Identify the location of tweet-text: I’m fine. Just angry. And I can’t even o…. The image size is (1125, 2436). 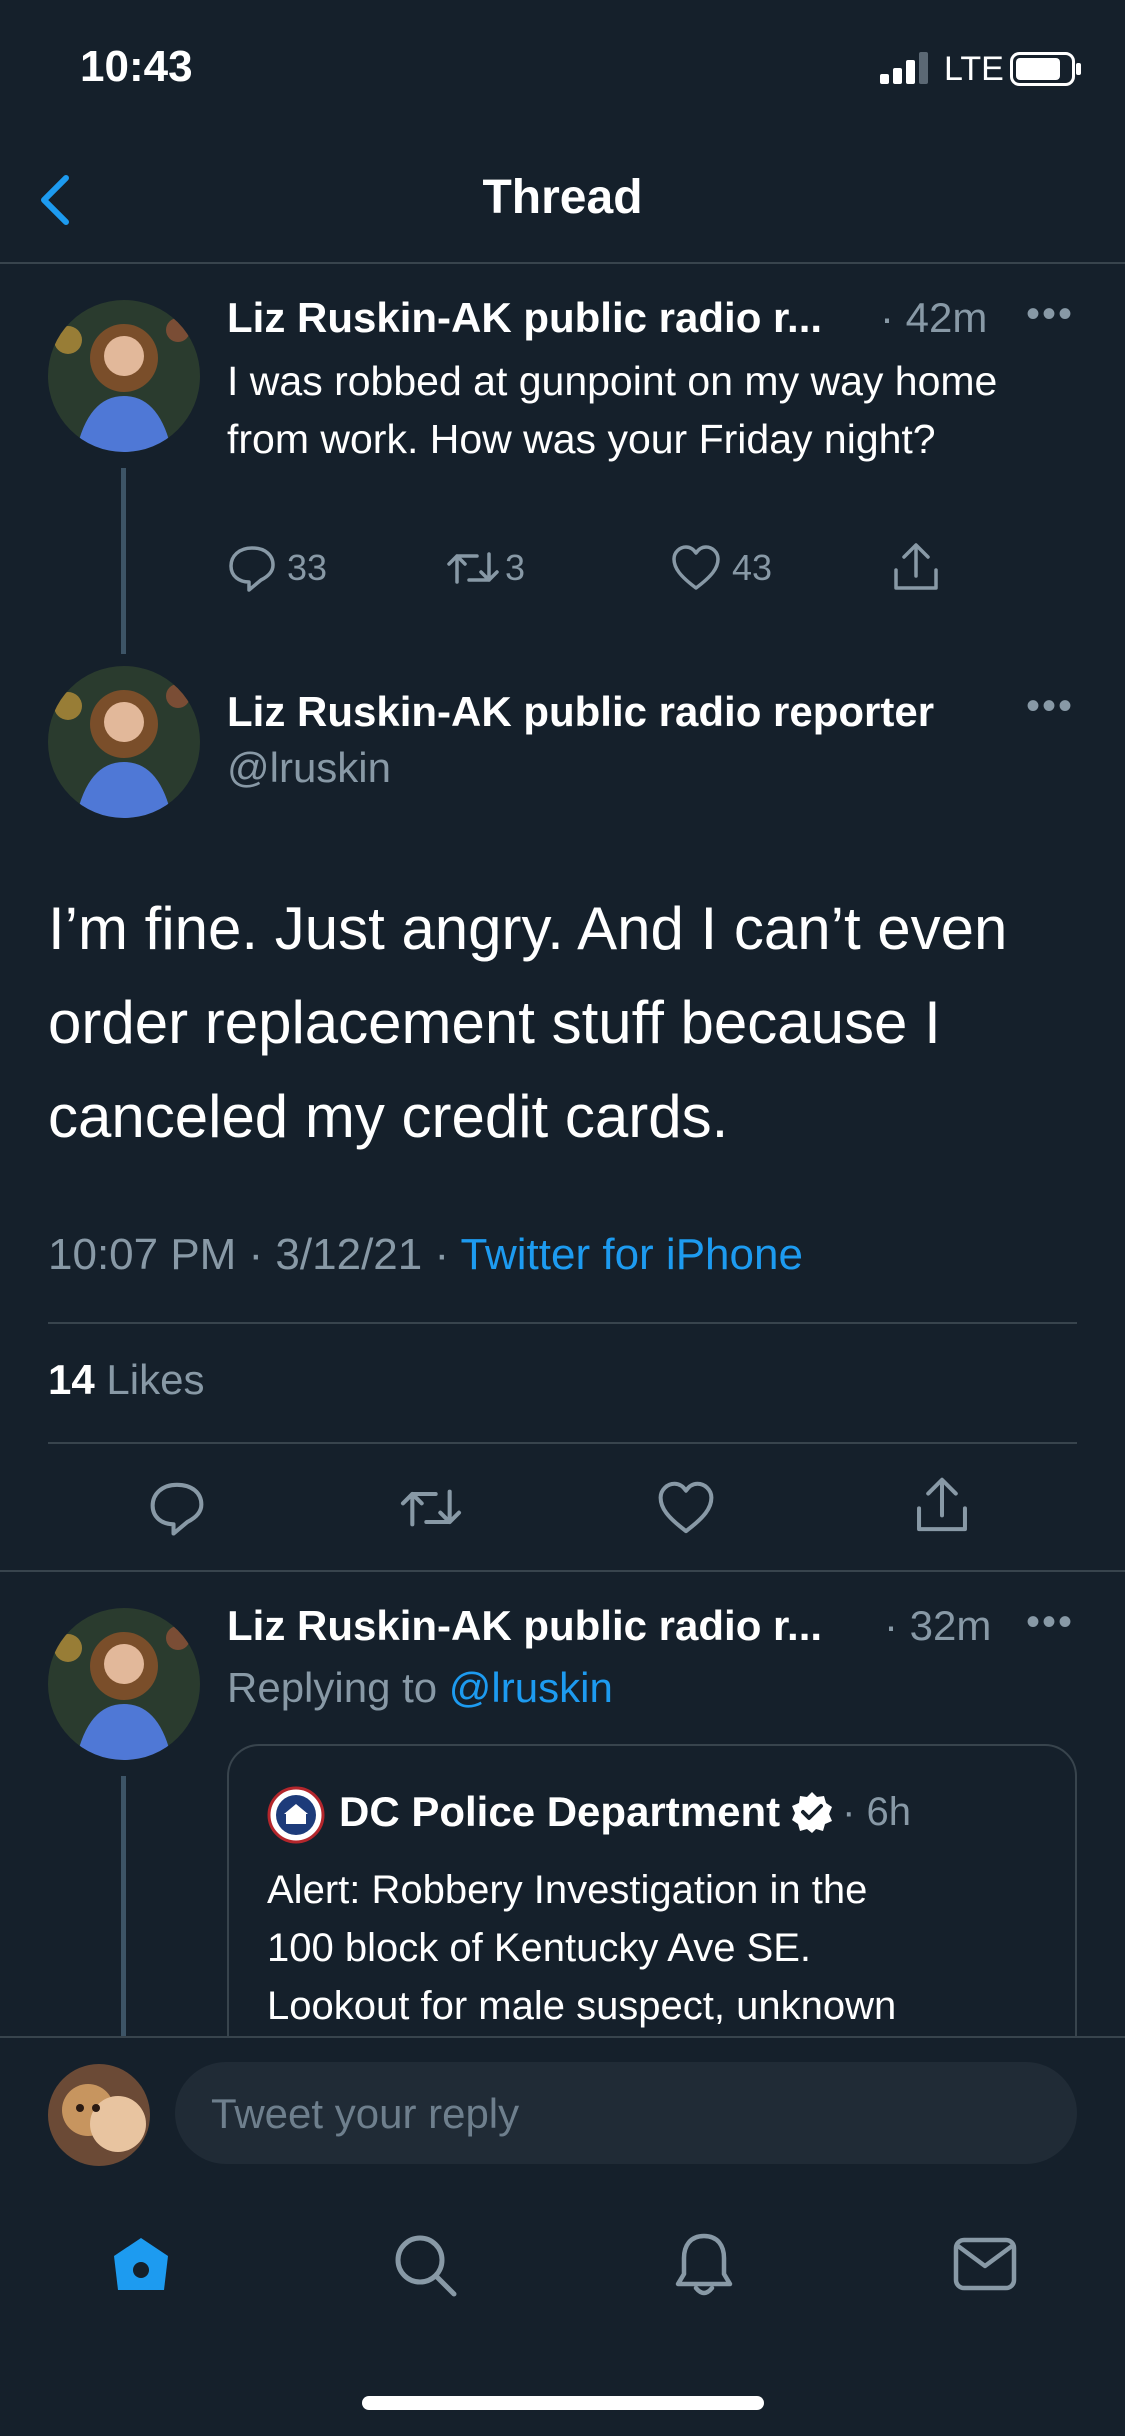
(528, 1022).